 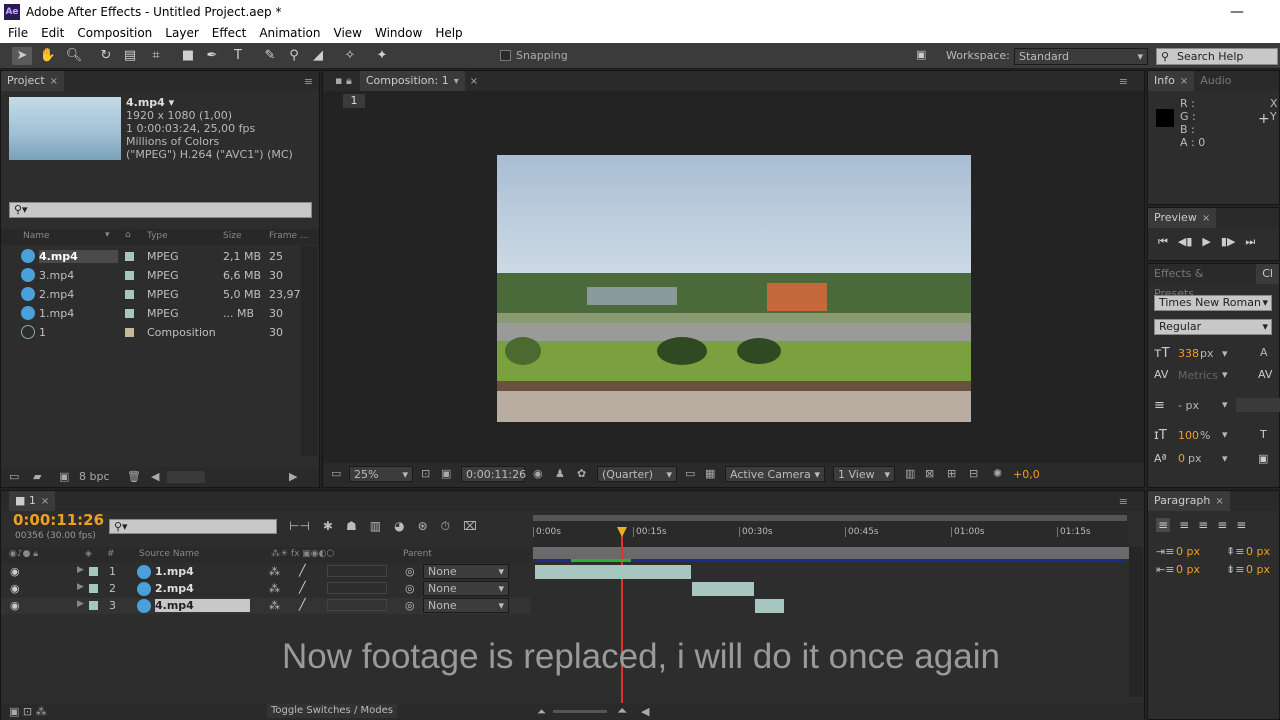 I want to click on first-line-indent-value: 0 px, so click(x=1188, y=569).